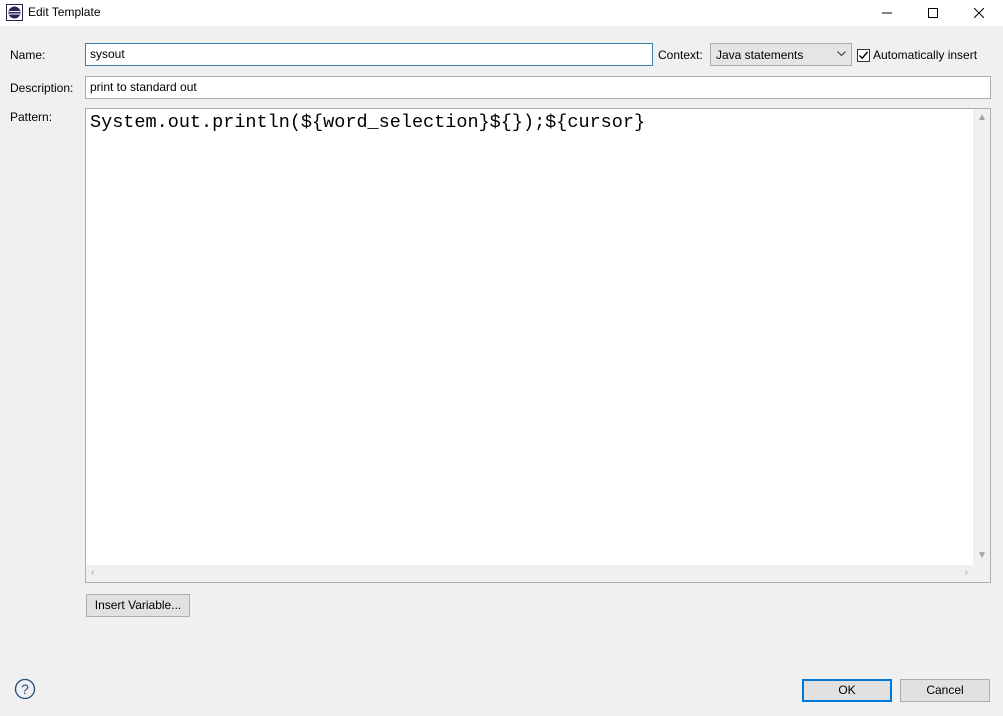  What do you see at coordinates (680, 55) in the screenshot?
I see `context-label: Context:` at bounding box center [680, 55].